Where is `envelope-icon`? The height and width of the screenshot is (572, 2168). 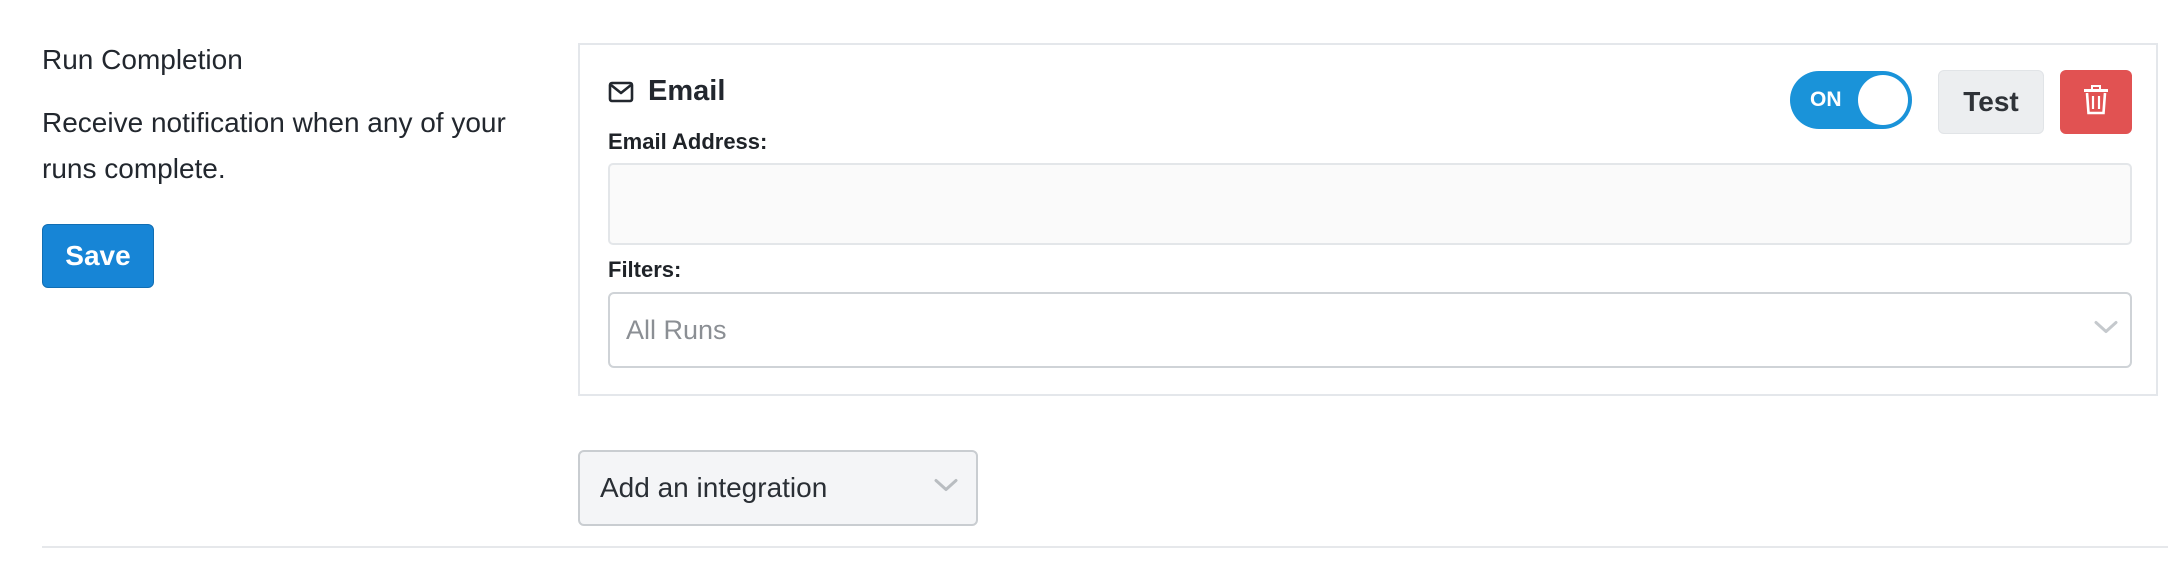 envelope-icon is located at coordinates (621, 92).